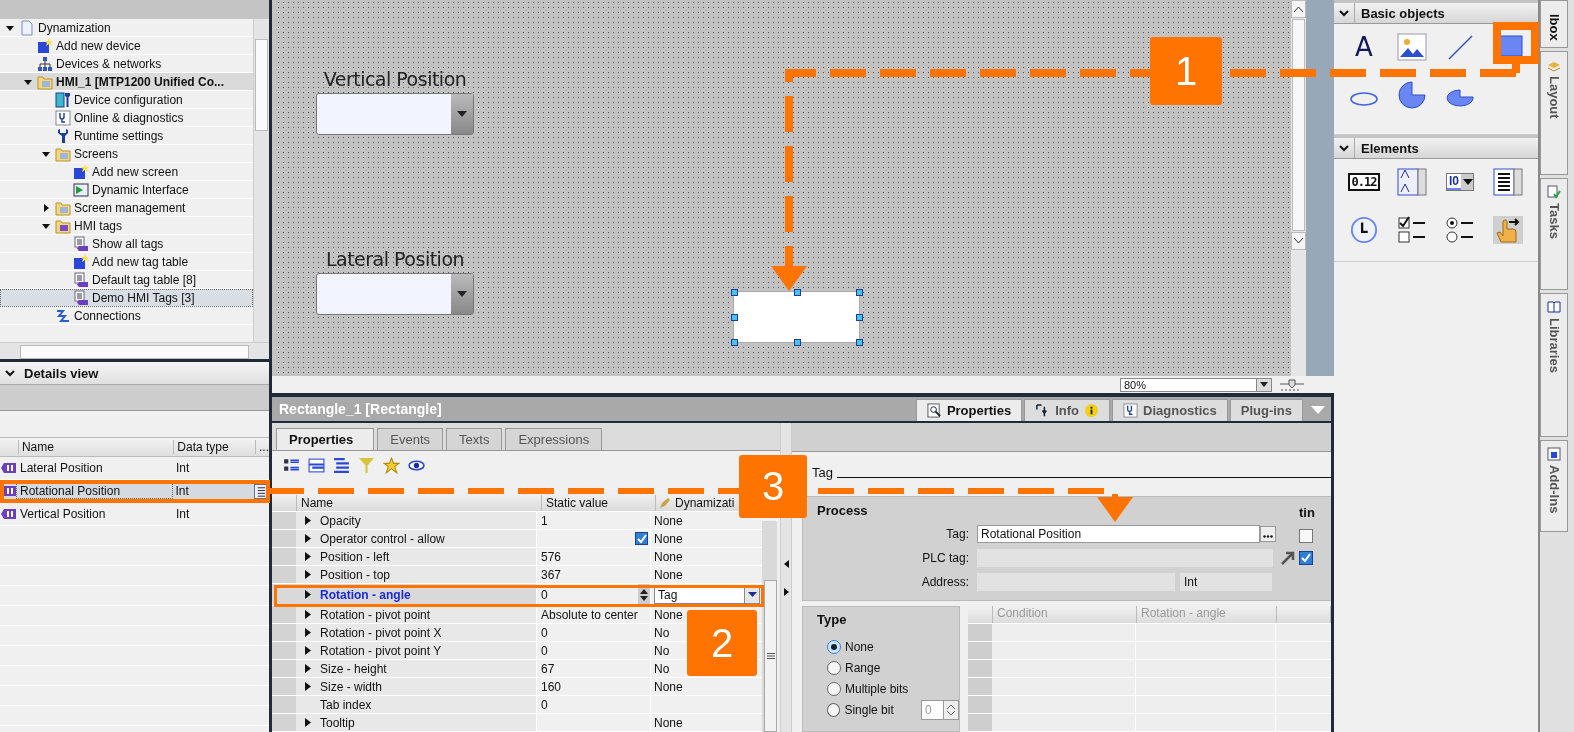  What do you see at coordinates (126, 118) in the screenshot?
I see `tree-item: Online & diagnostics` at bounding box center [126, 118].